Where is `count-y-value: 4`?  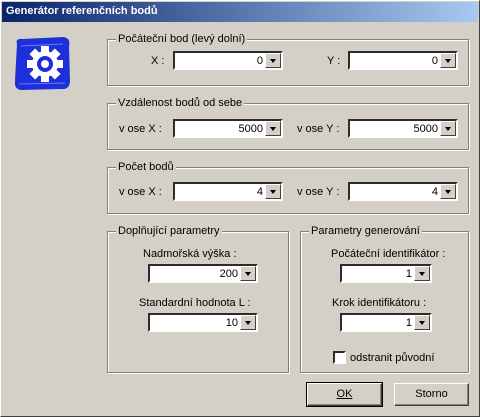 count-y-value: 4 is located at coordinates (434, 192).